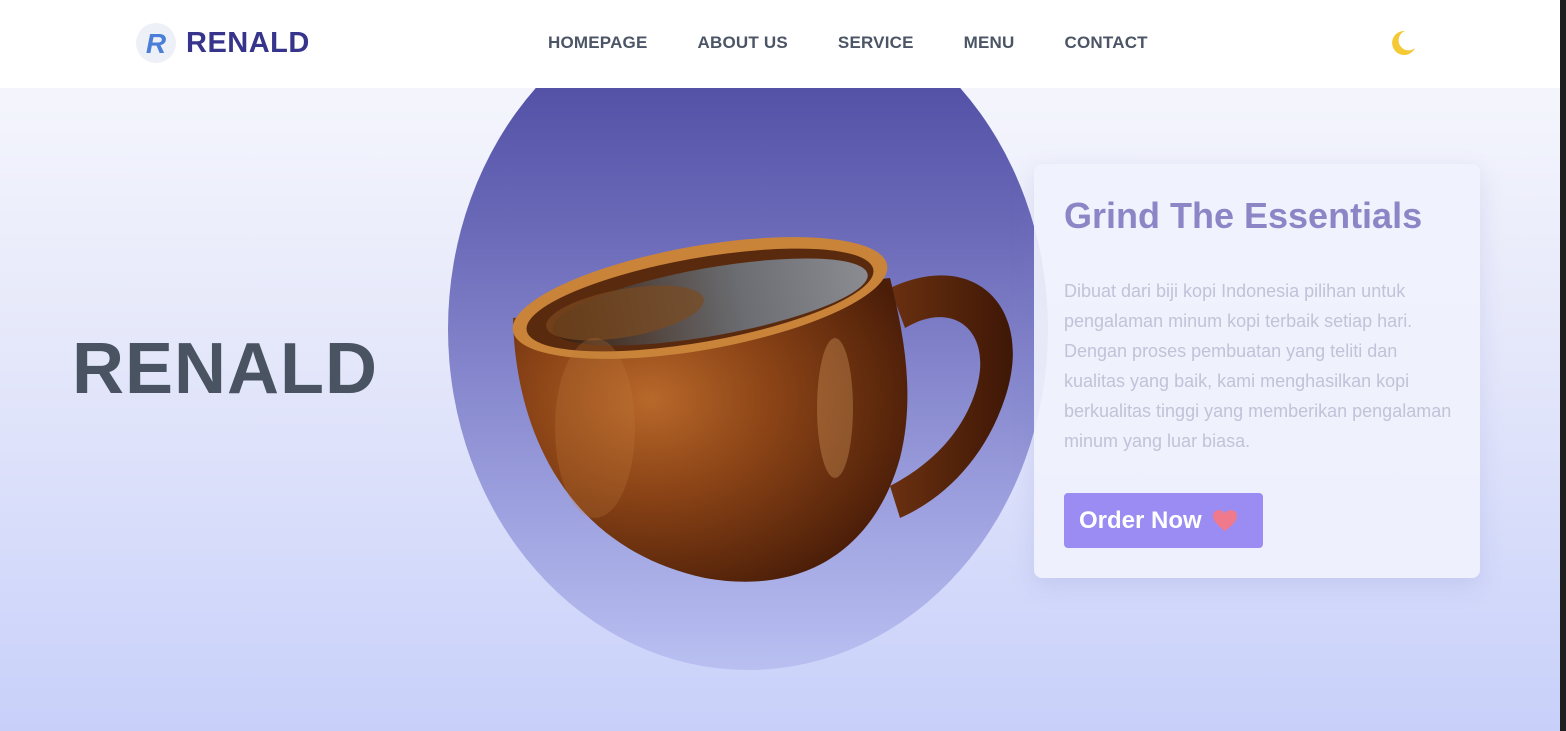  I want to click on logo-letter: R, so click(156, 43).